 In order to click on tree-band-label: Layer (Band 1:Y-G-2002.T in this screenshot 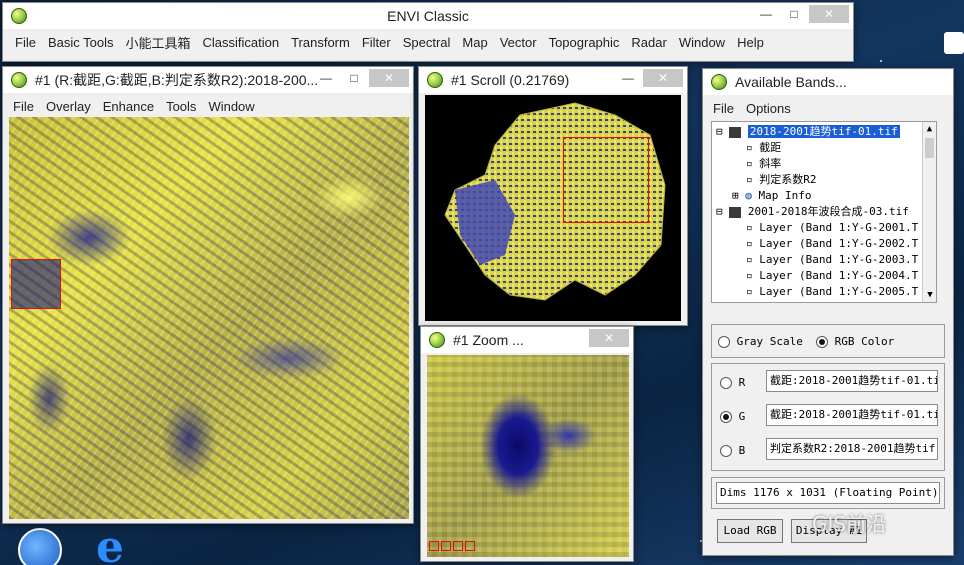, I will do `click(839, 243)`.